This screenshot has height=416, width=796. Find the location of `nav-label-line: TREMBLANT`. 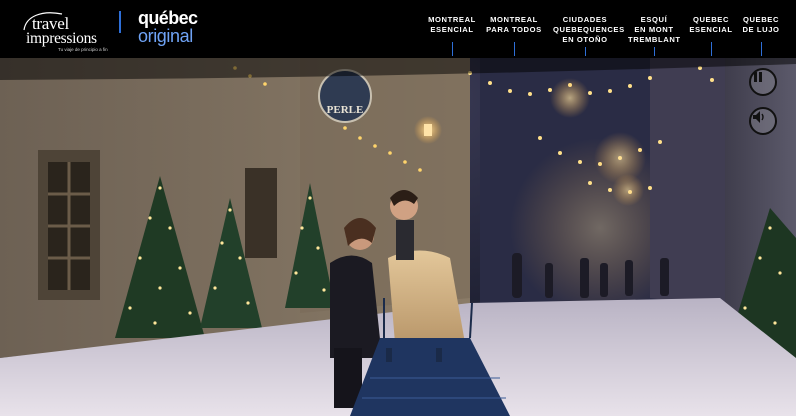

nav-label-line: TREMBLANT is located at coordinates (654, 39).